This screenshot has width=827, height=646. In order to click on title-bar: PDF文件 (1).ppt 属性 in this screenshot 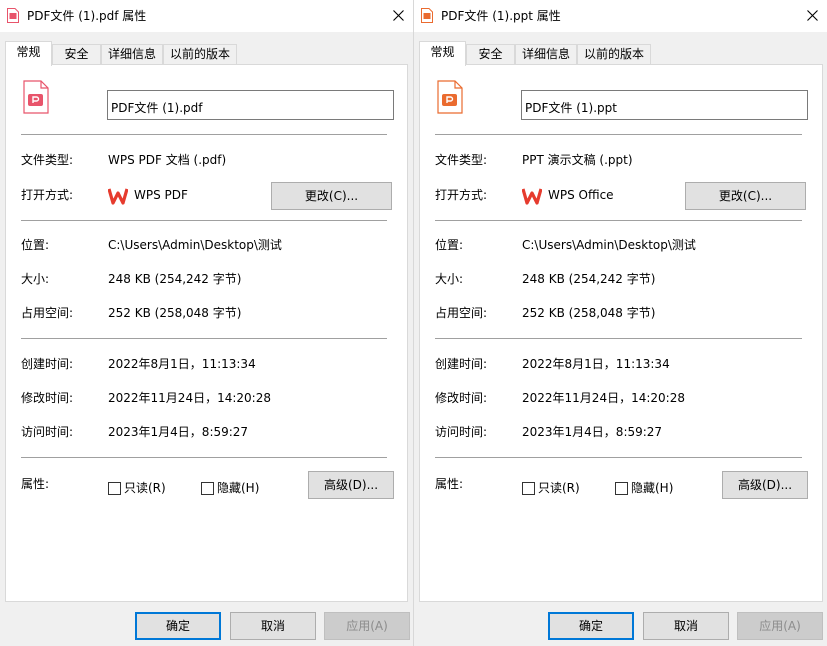, I will do `click(620, 16)`.